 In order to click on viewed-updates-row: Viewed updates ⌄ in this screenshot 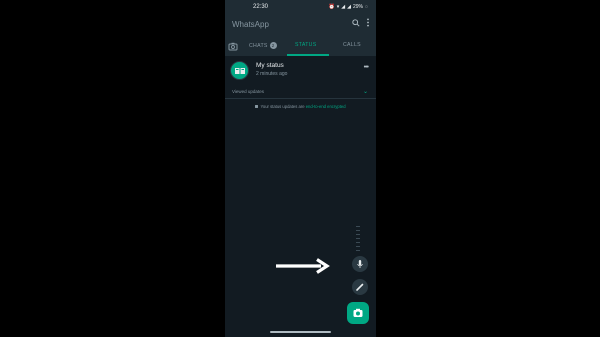, I will do `click(300, 92)`.